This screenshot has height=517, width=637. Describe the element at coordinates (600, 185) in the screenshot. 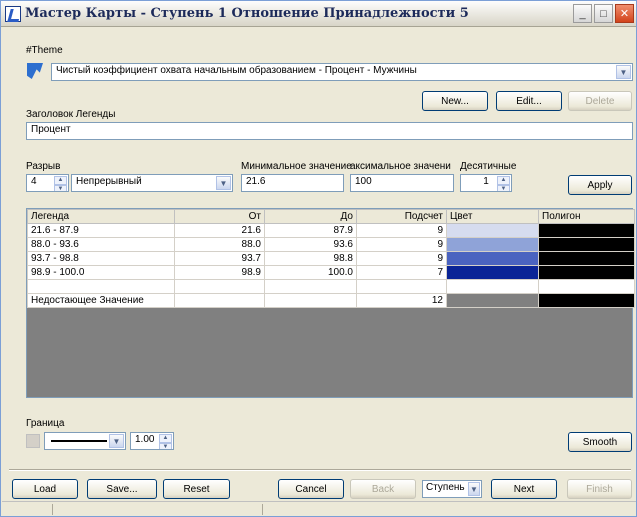

I see `apply-button: Apply` at that location.